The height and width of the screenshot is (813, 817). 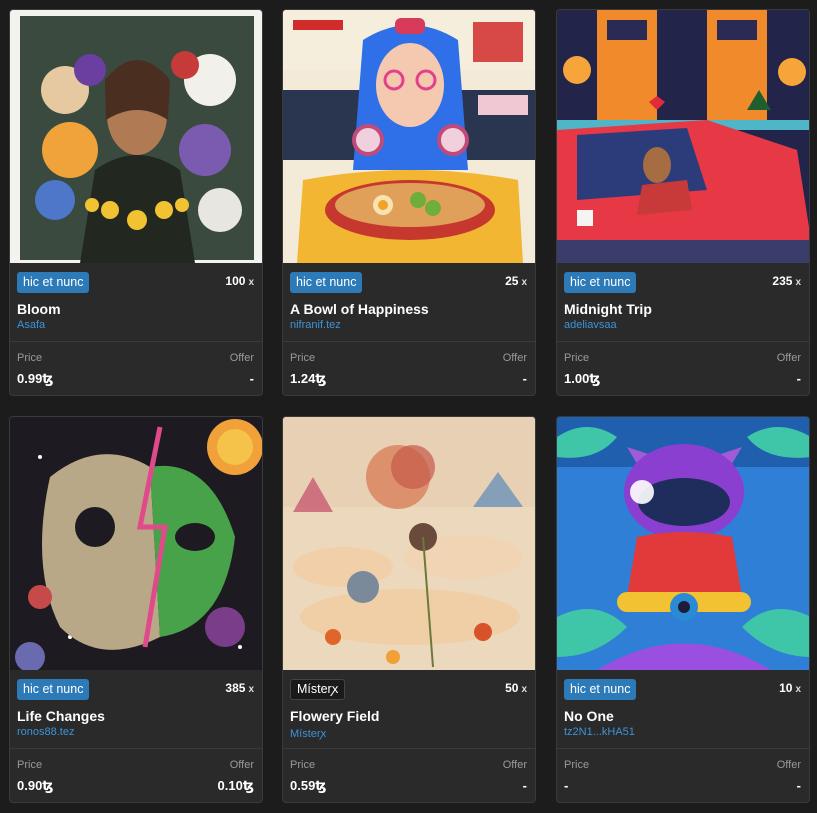 What do you see at coordinates (31, 325) in the screenshot?
I see `creator-link: Asafa` at bounding box center [31, 325].